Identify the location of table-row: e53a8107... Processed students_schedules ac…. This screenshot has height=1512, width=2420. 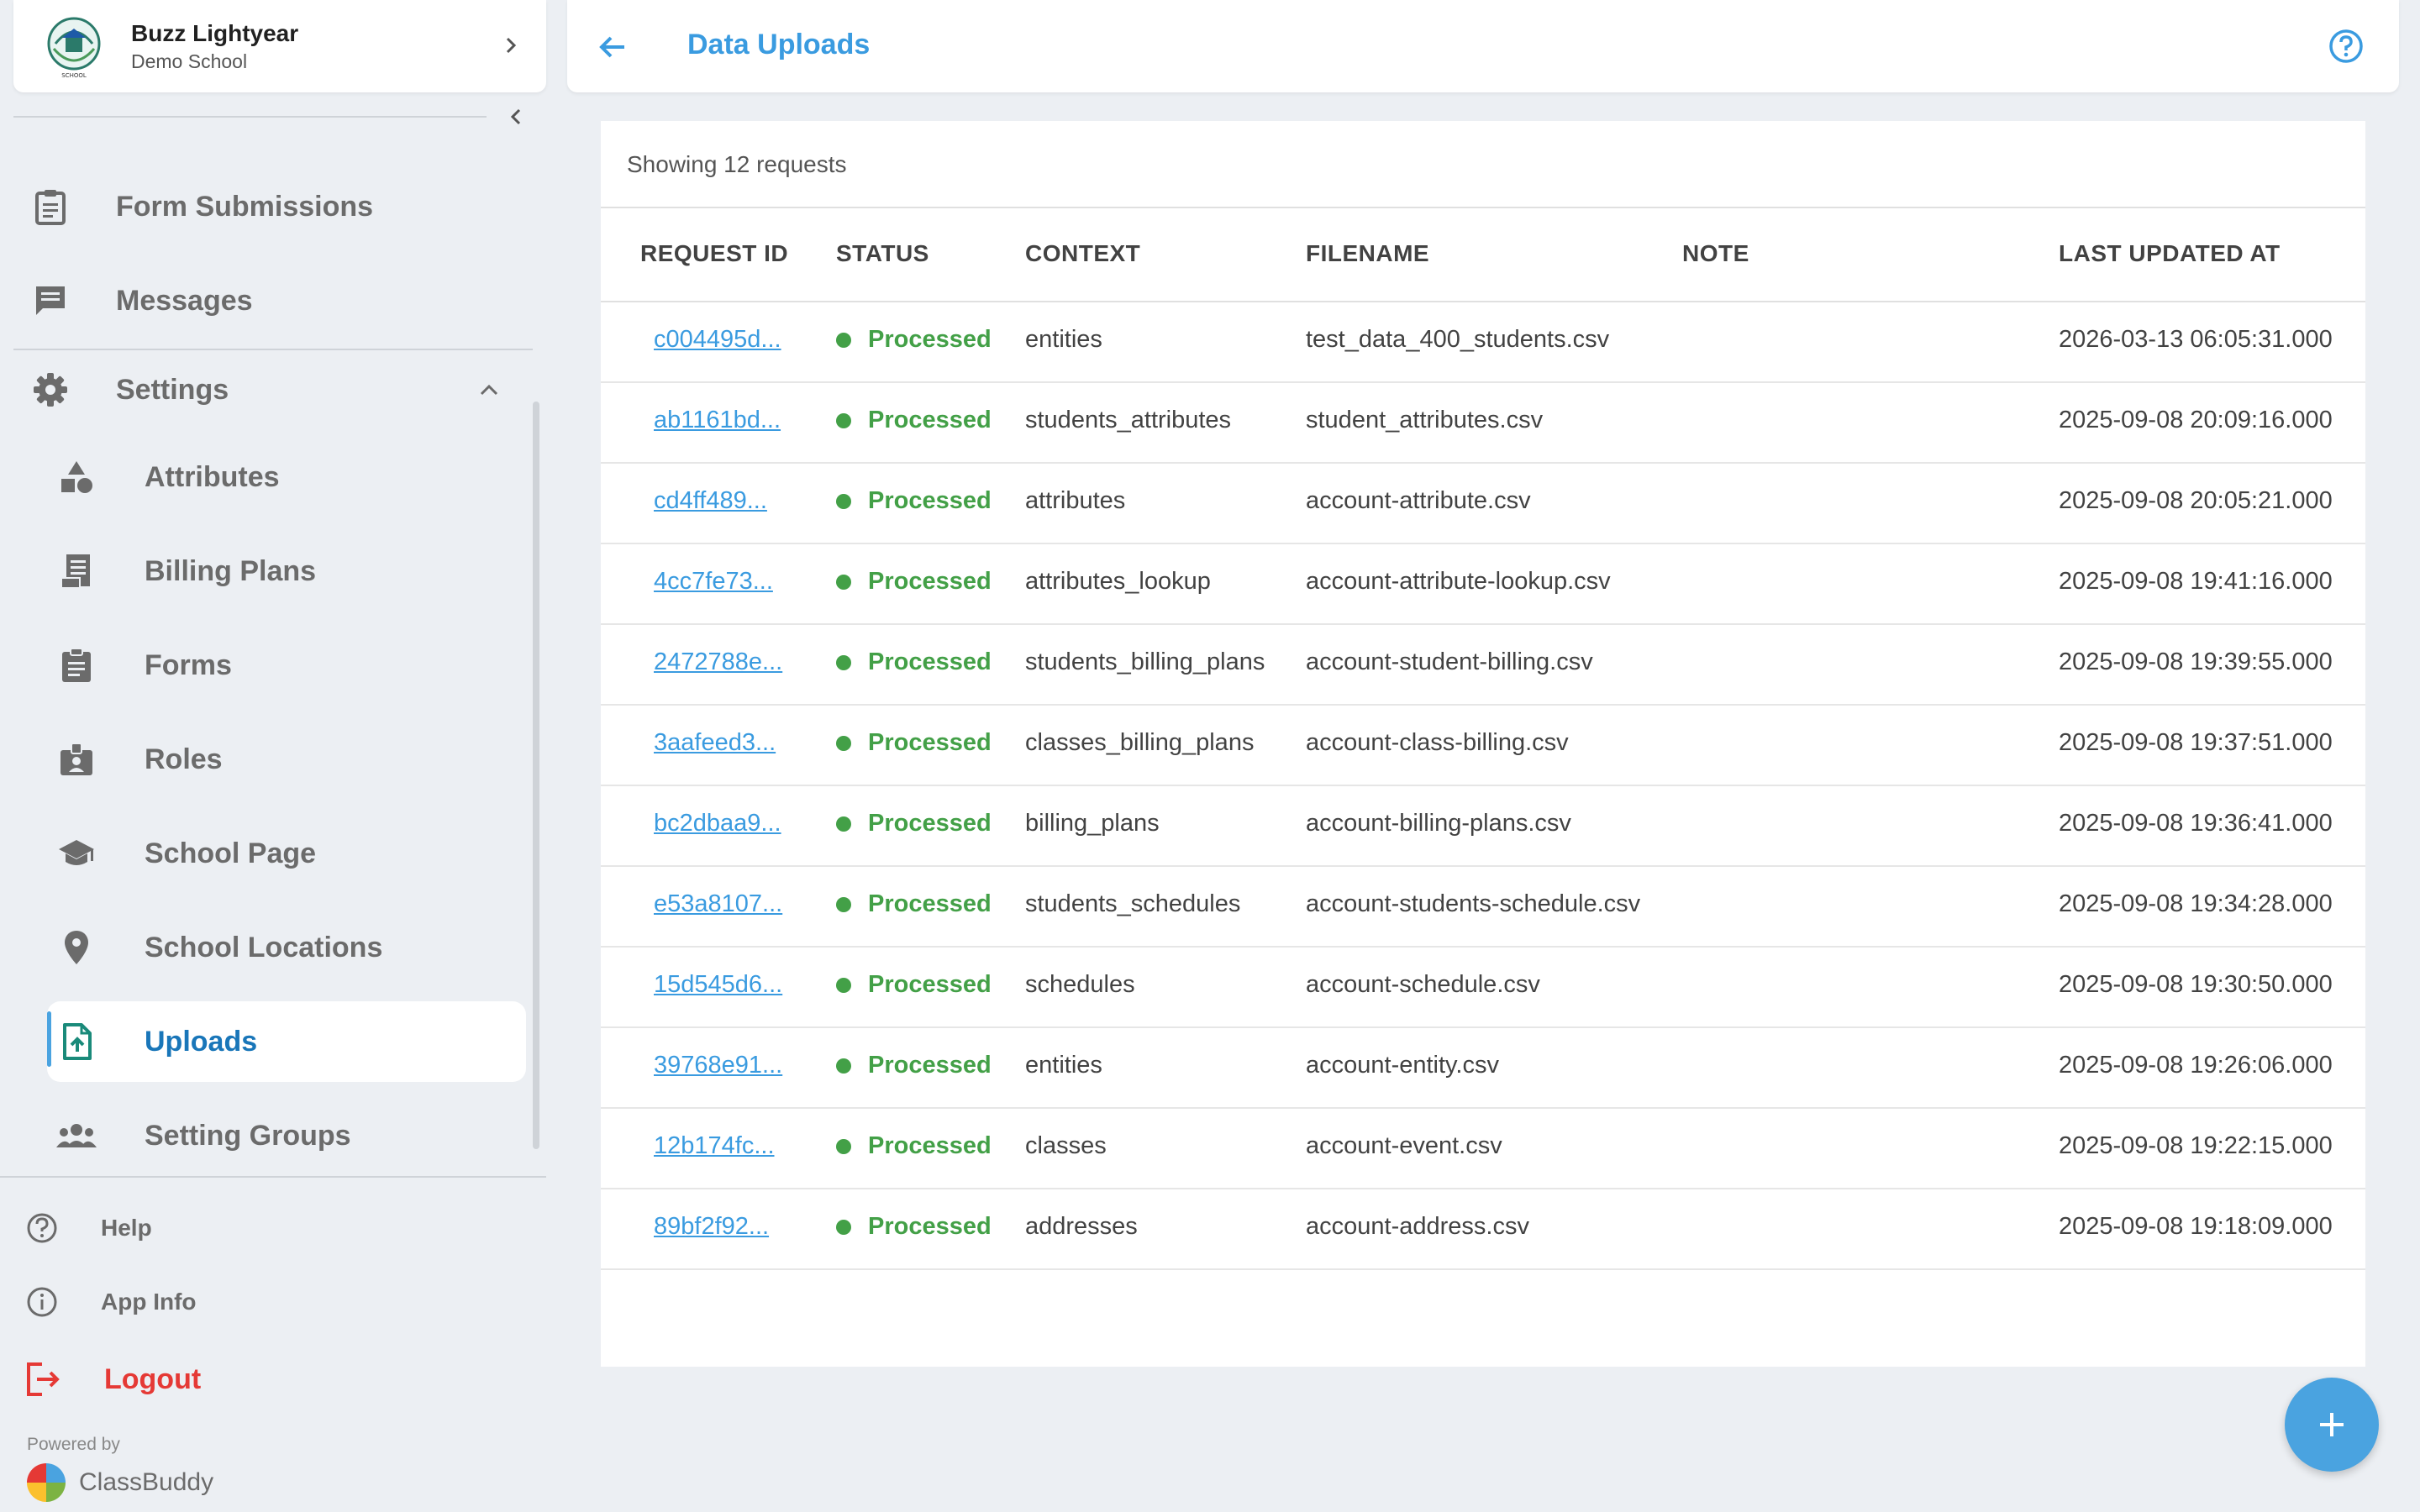
(1483, 907).